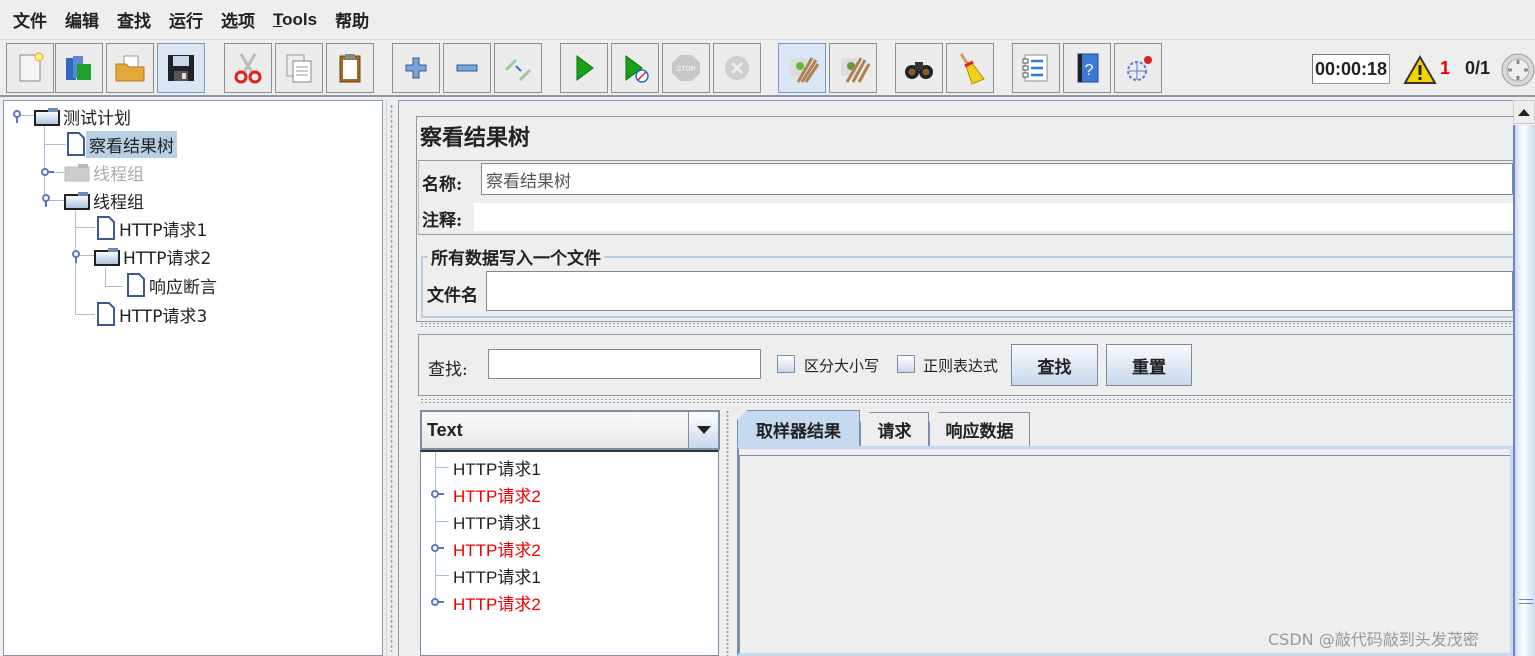  I want to click on scrollbar-thumb, so click(1524, 390).